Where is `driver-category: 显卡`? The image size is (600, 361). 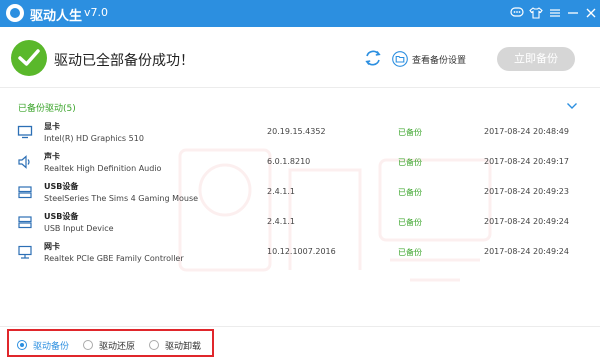
driver-category: 显卡 is located at coordinates (52, 126).